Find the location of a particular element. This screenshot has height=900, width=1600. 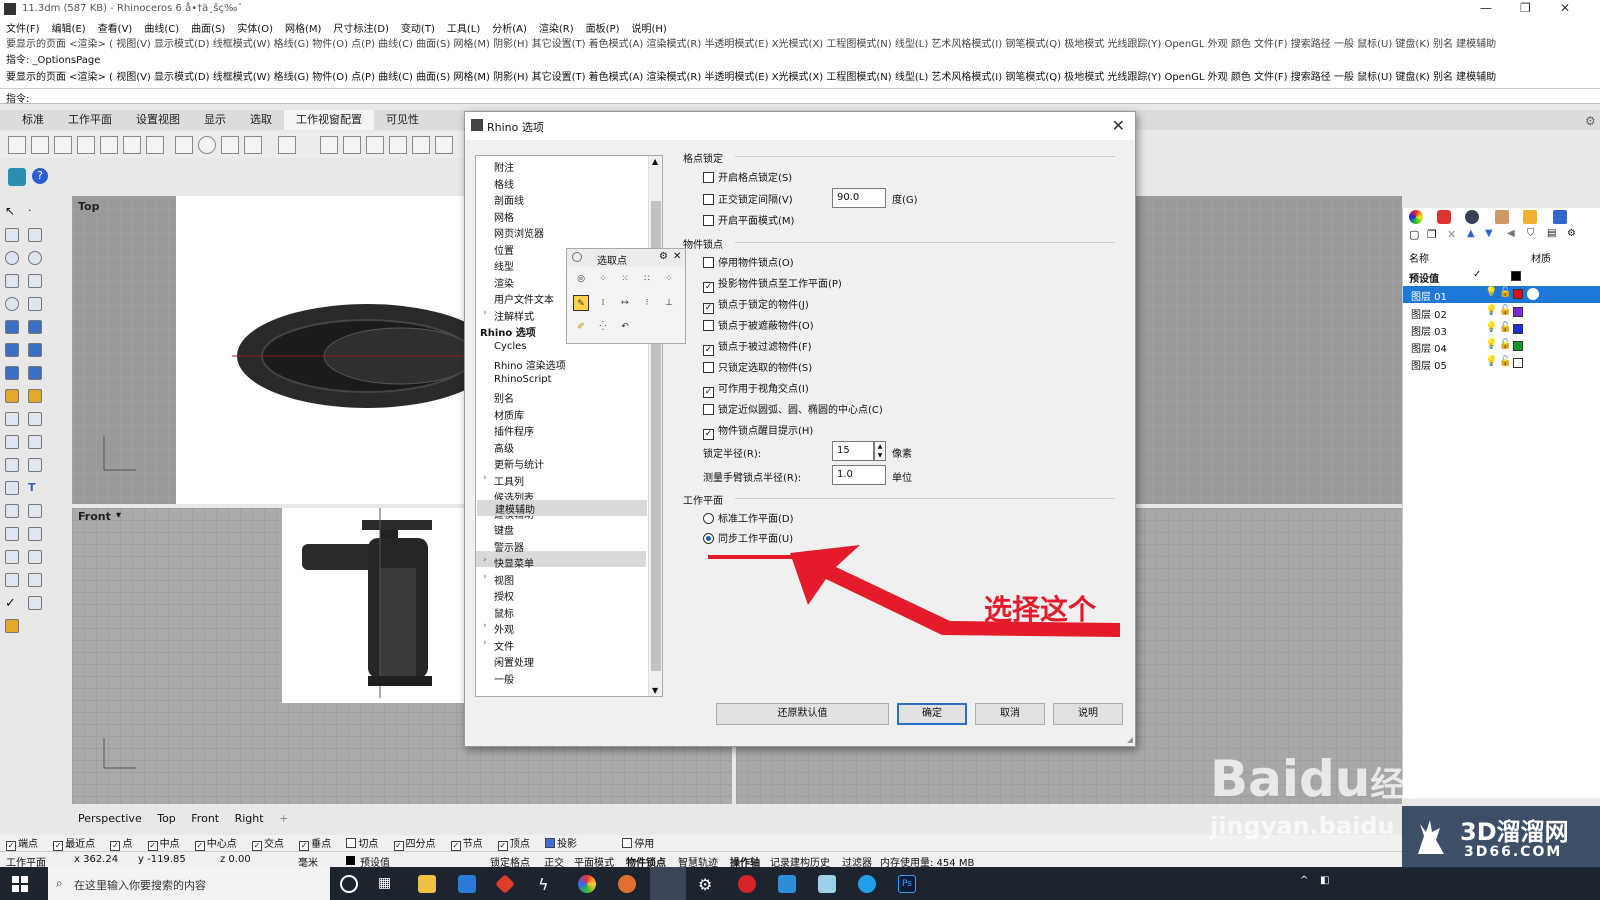

layout-tool-icon is located at coordinates (12, 557).